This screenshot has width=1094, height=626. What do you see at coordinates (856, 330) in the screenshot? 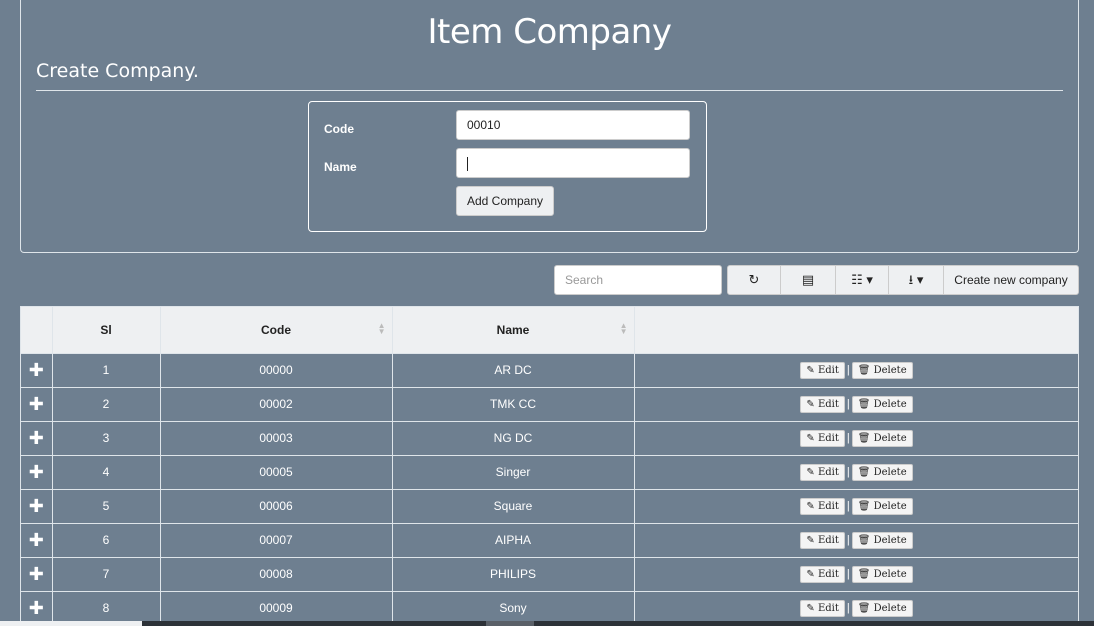
I see `actions-column-header` at bounding box center [856, 330].